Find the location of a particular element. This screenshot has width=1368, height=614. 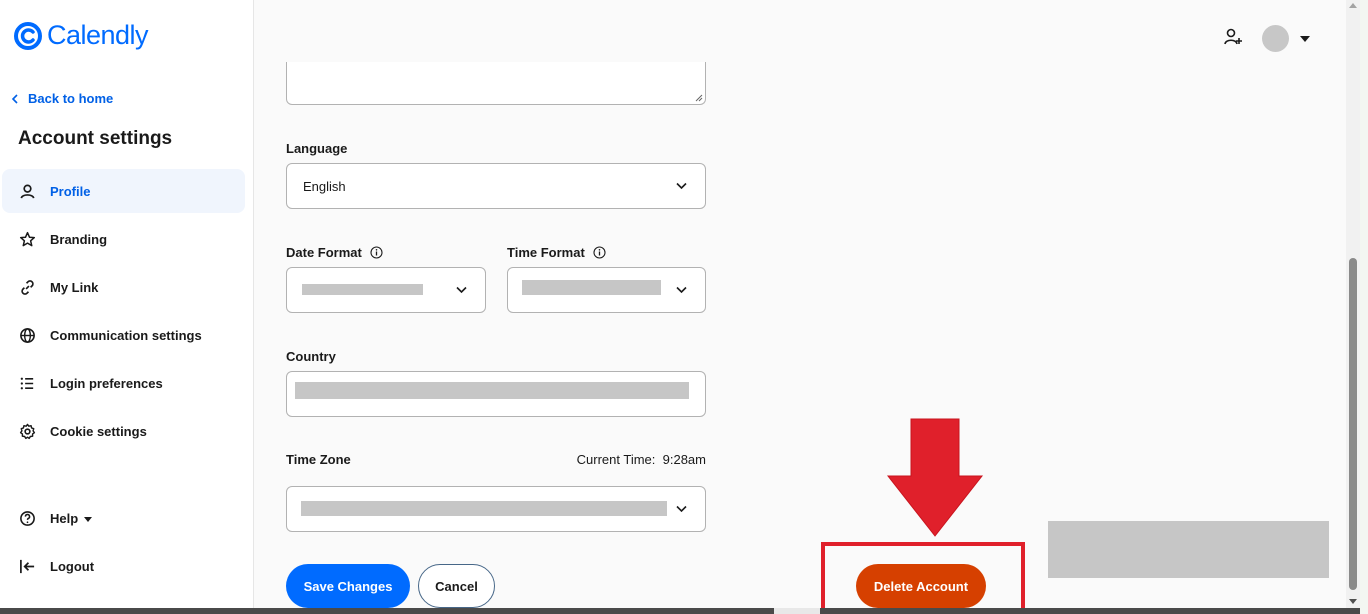

sidebar-item-label: Communication settings is located at coordinates (126, 335).